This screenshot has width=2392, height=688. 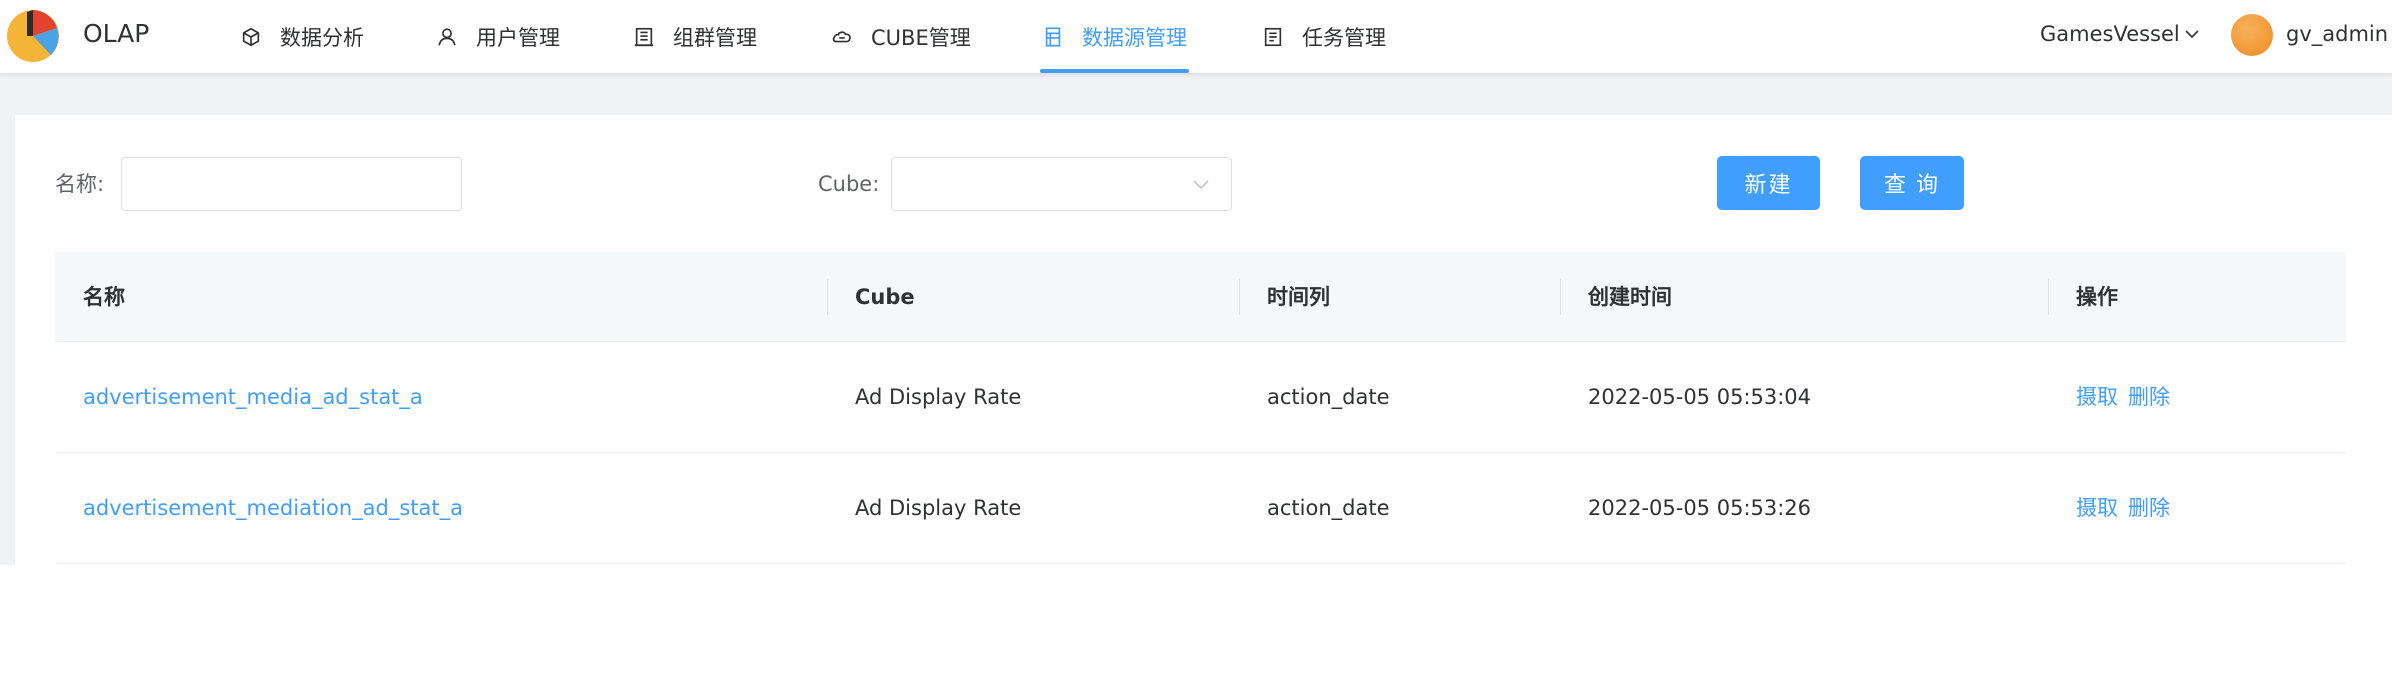 I want to click on content-background, so click(x=1196, y=94).